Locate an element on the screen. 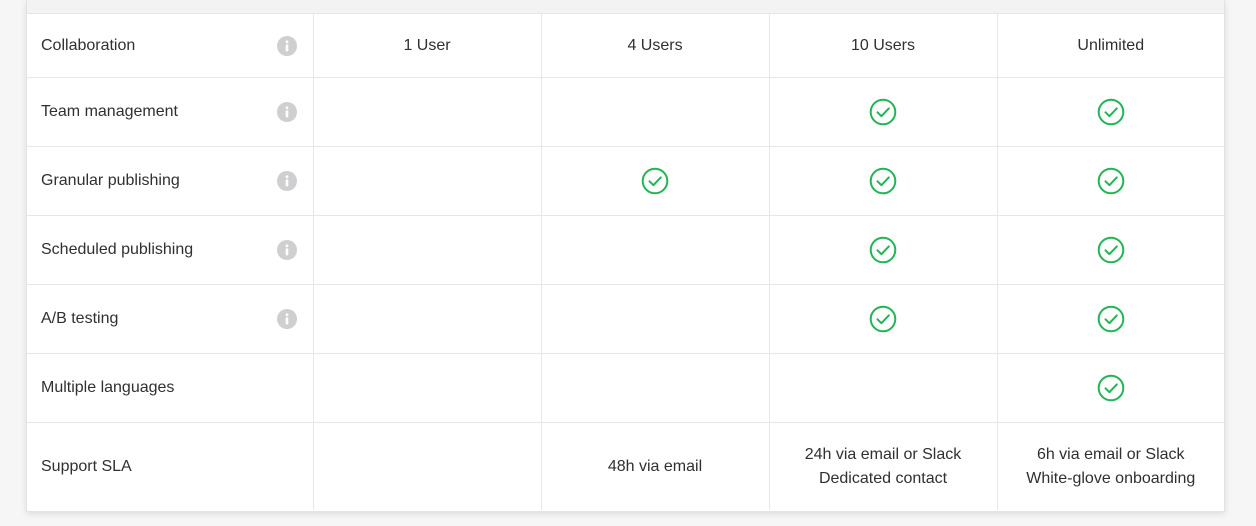 The image size is (1256, 526). plan-cell-text: 48h via email is located at coordinates (655, 466).